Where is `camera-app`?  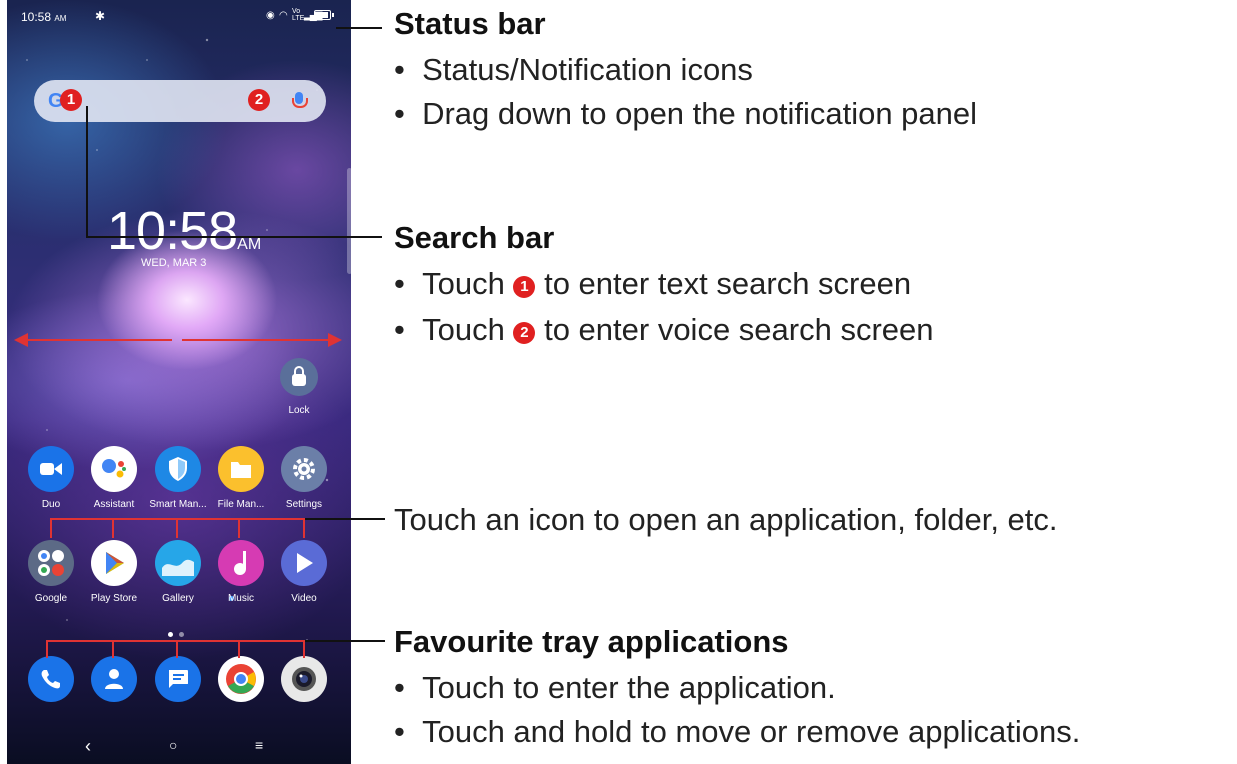
camera-app is located at coordinates (304, 679).